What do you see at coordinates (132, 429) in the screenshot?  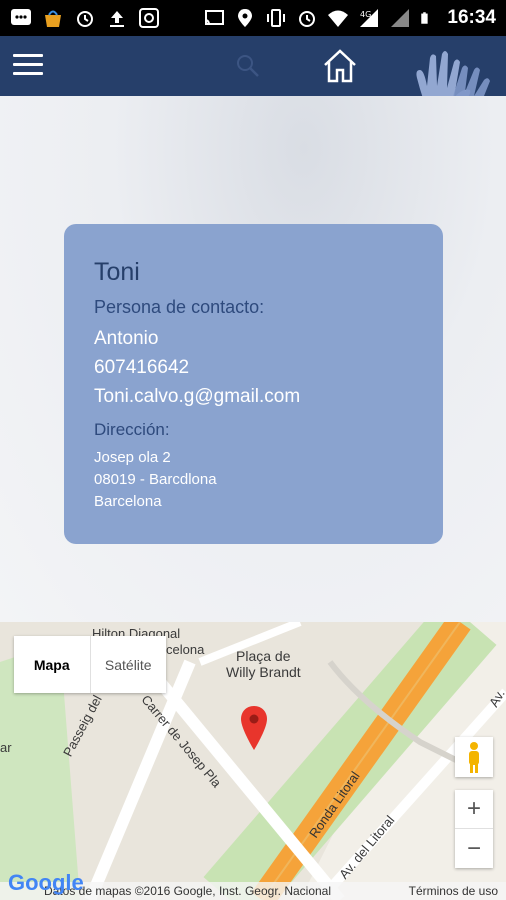 I see `address-label: Dirección:` at bounding box center [132, 429].